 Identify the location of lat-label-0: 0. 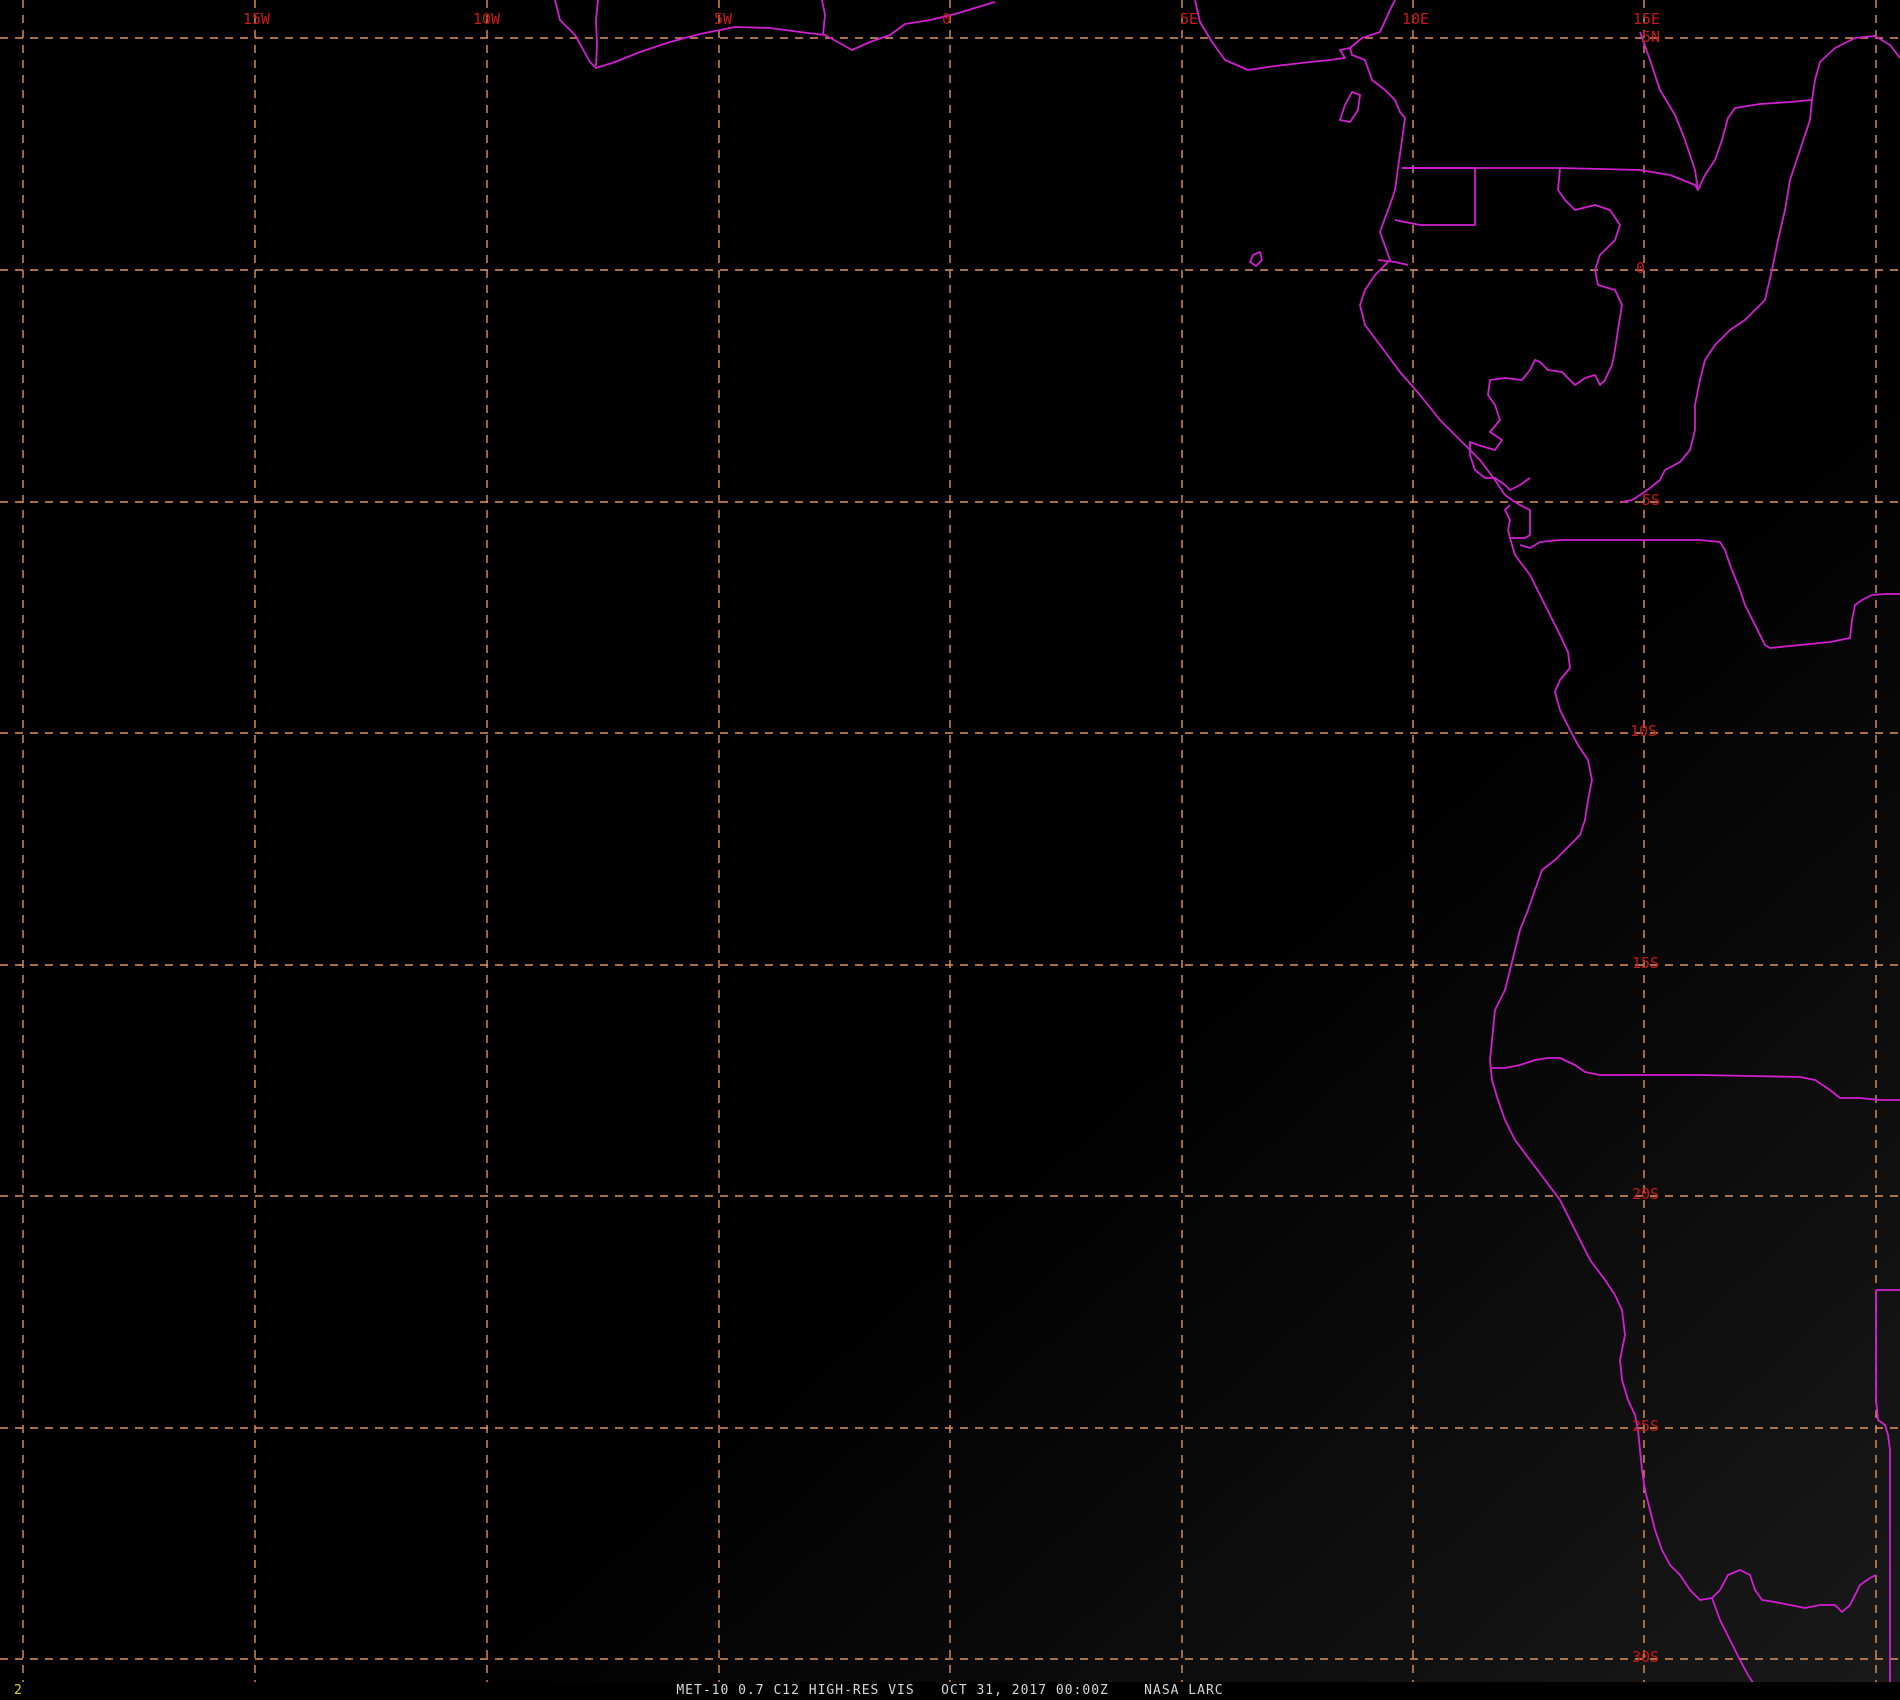
(1640, 268).